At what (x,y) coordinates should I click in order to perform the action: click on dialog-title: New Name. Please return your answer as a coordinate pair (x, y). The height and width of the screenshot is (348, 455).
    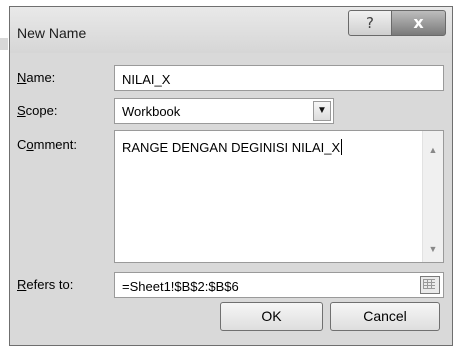
    Looking at the image, I should click on (52, 33).